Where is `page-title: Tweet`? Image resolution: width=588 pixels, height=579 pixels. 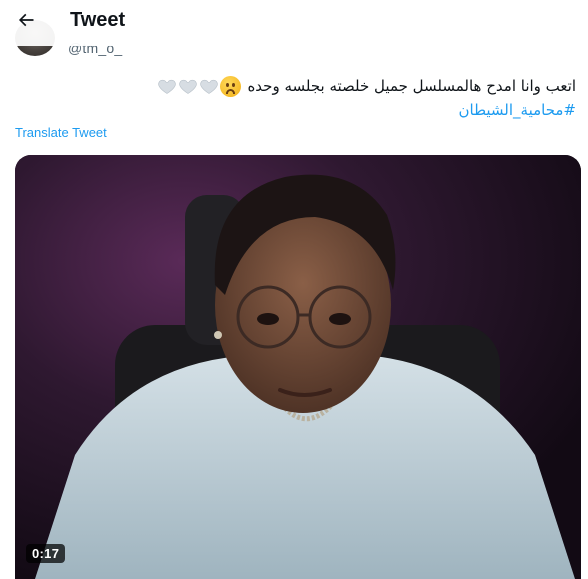
page-title: Tweet is located at coordinates (98, 20).